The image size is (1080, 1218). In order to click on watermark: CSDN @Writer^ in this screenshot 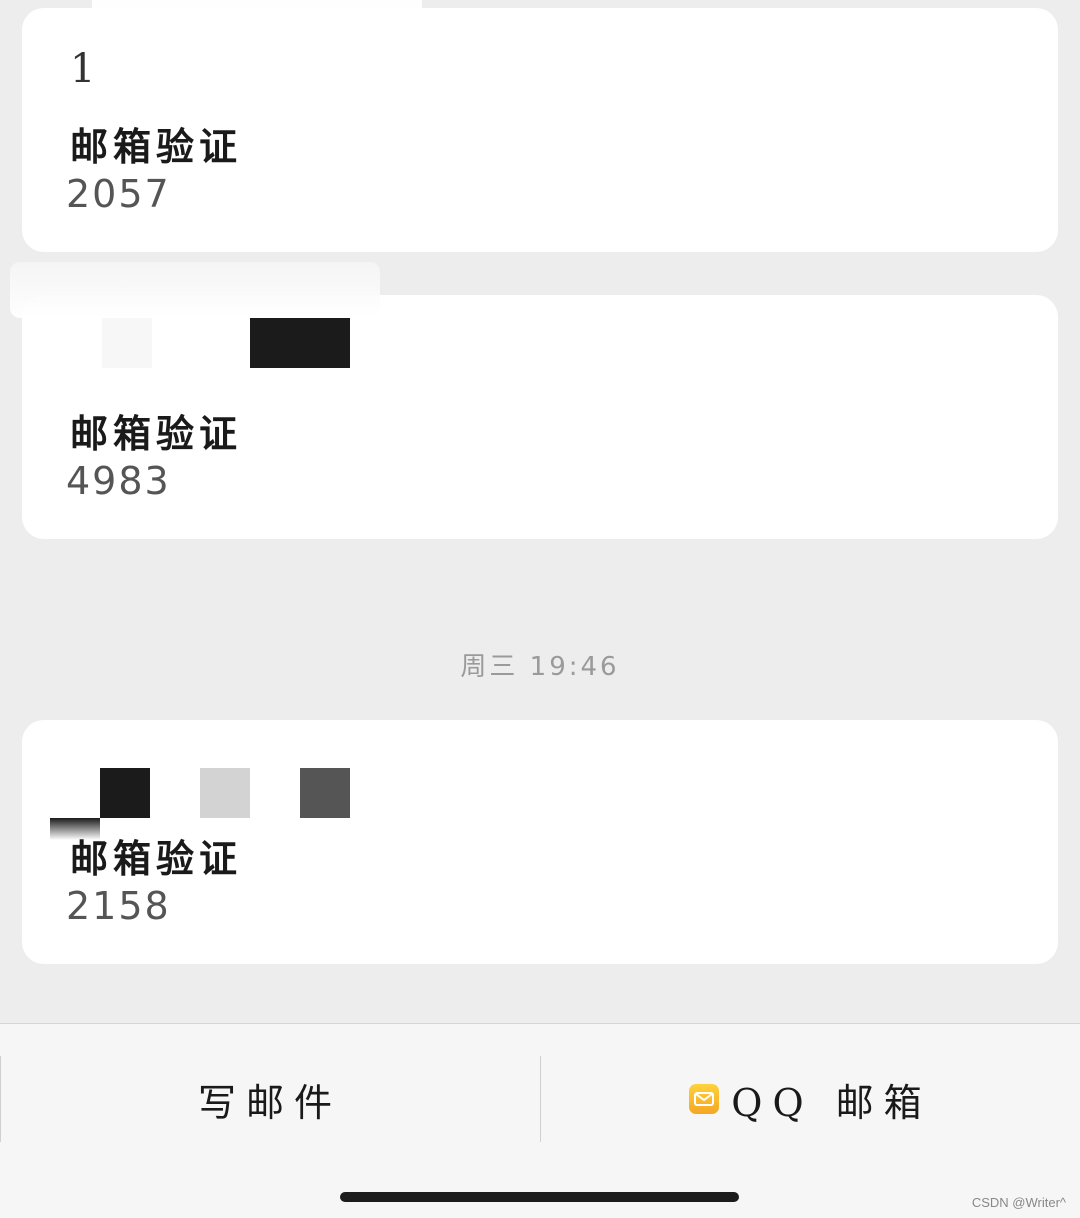, I will do `click(1018, 1202)`.